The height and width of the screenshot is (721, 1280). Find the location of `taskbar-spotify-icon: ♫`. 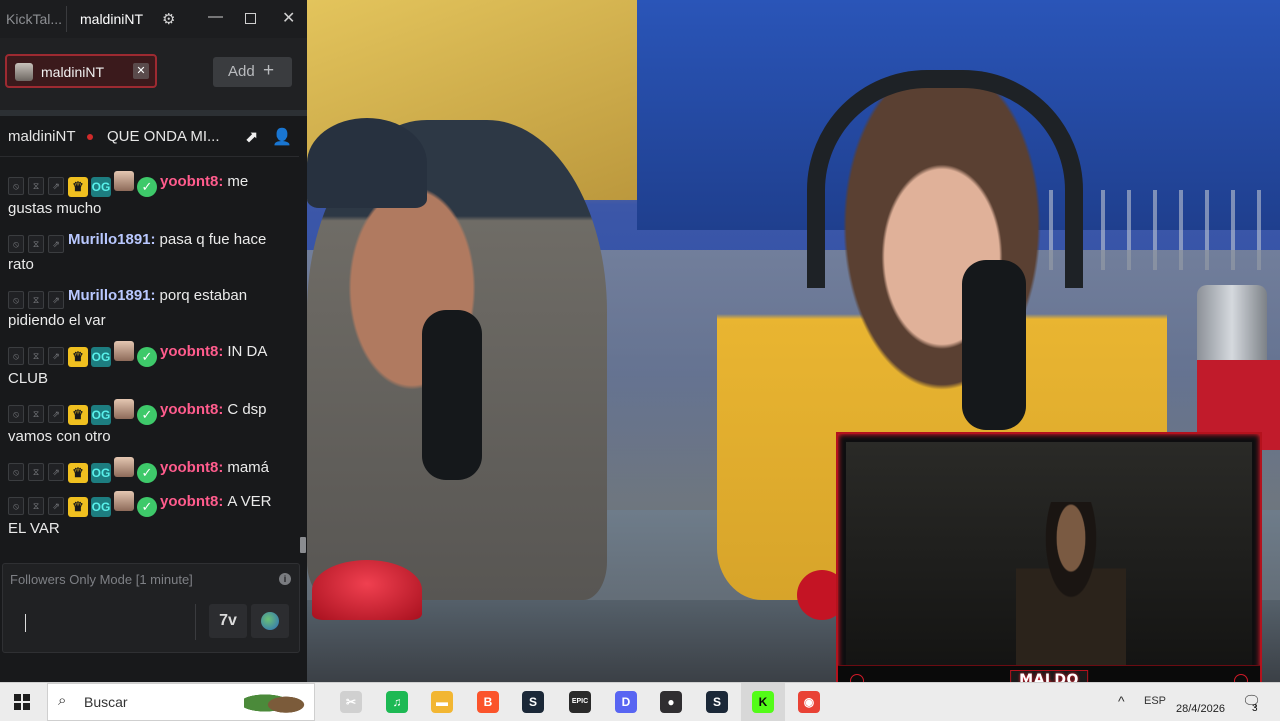

taskbar-spotify-icon: ♫ is located at coordinates (397, 702).